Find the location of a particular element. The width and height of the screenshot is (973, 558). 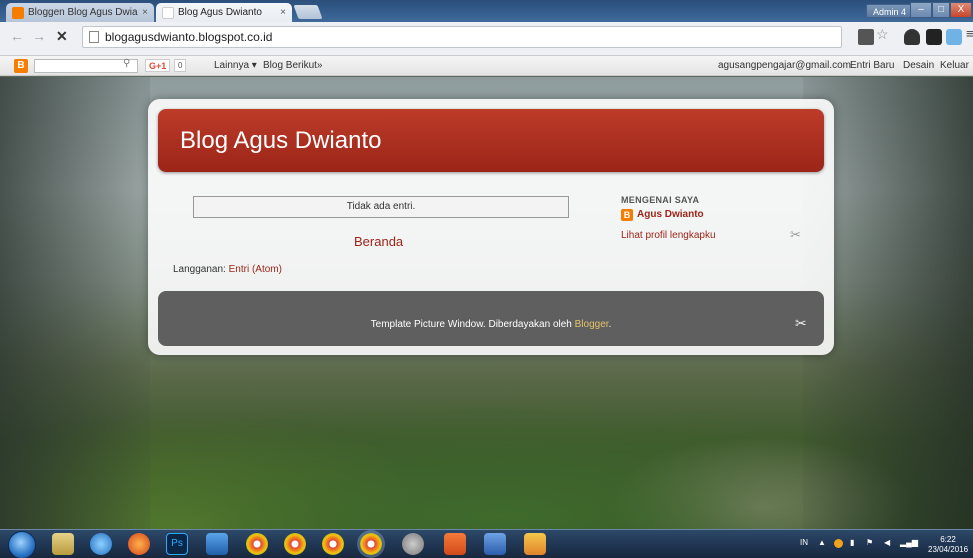

browser-toolbar: ← → ✕ blogagusdwianto.blogspot.co.id ☆ ≡ is located at coordinates (486, 39).